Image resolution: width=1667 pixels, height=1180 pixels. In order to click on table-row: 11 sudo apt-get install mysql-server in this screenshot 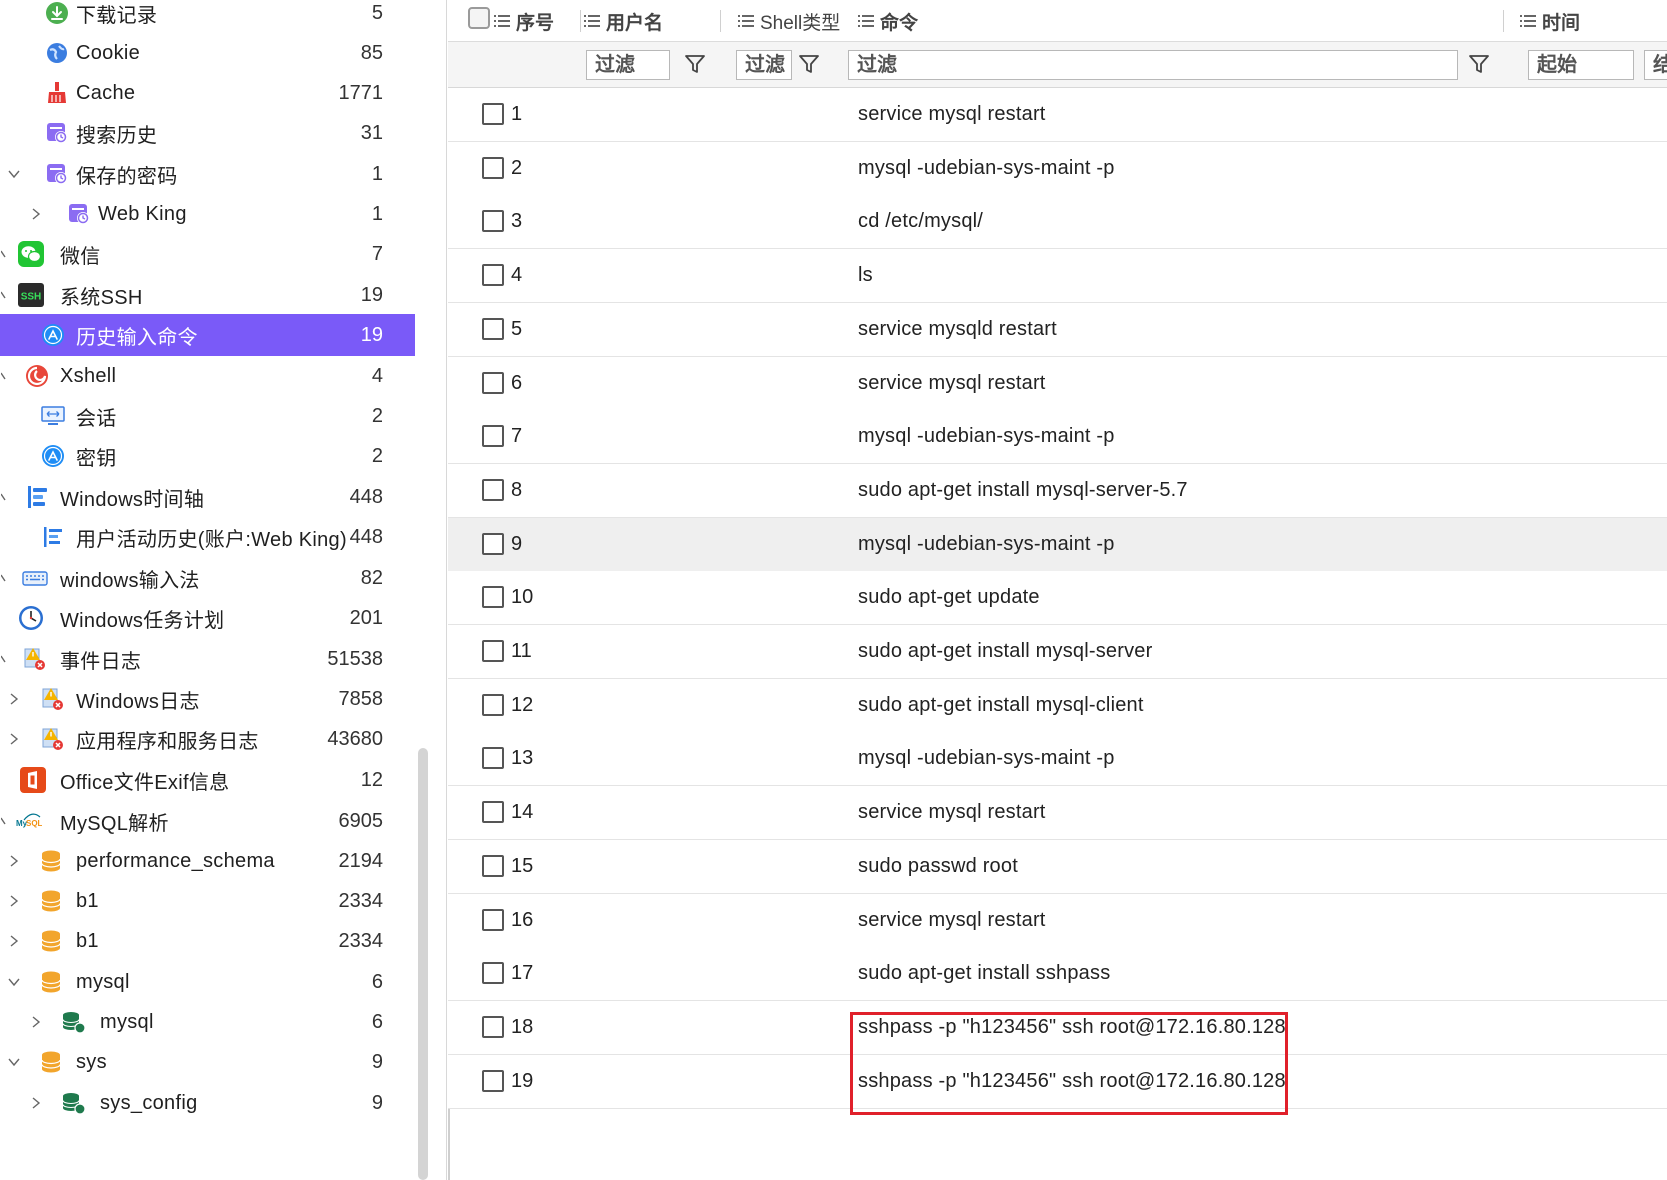, I will do `click(1057, 652)`.